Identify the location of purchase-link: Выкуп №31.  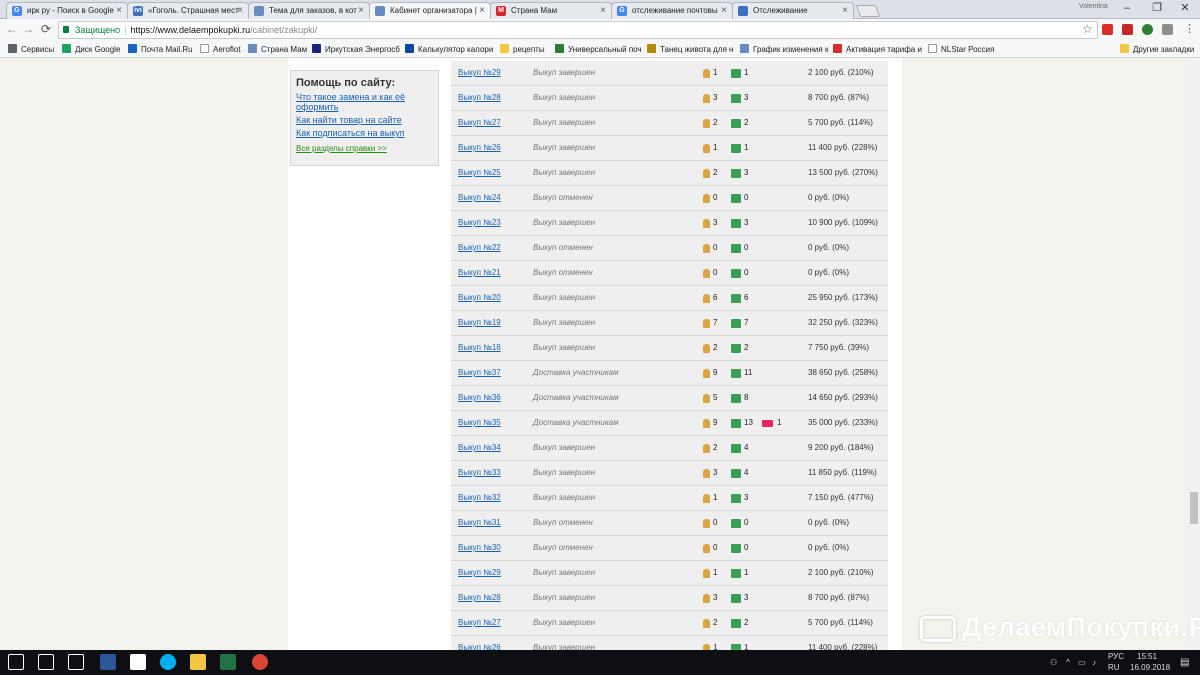
(479, 522).